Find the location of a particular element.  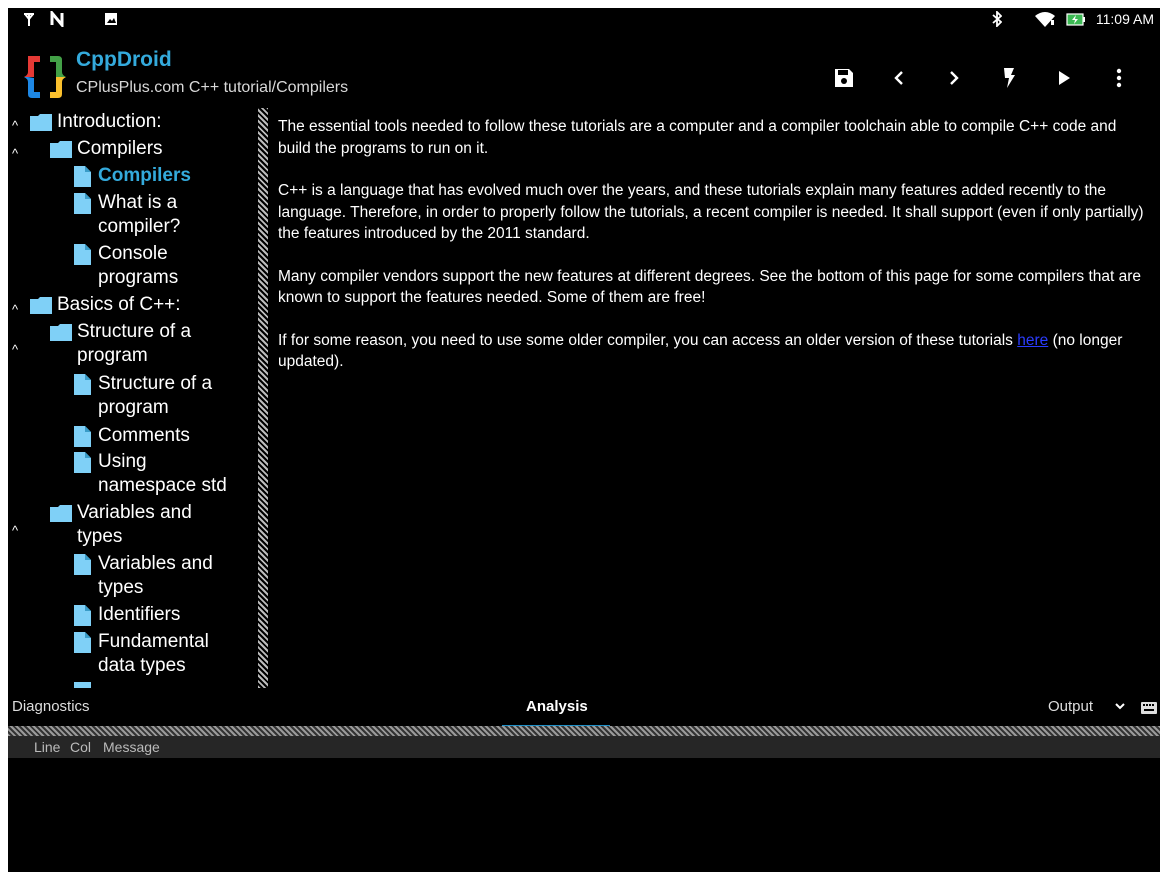

build-icon is located at coordinates (1009, 78).